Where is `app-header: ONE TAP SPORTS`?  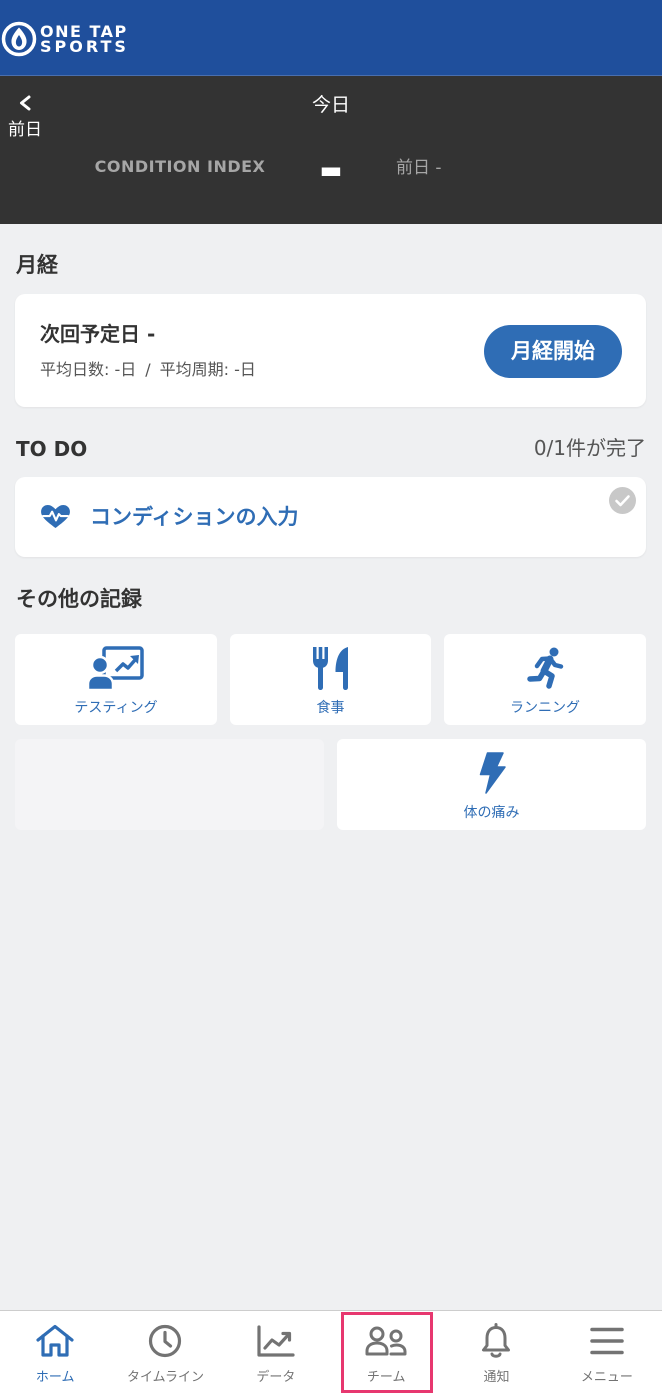
app-header: ONE TAP SPORTS is located at coordinates (331, 38).